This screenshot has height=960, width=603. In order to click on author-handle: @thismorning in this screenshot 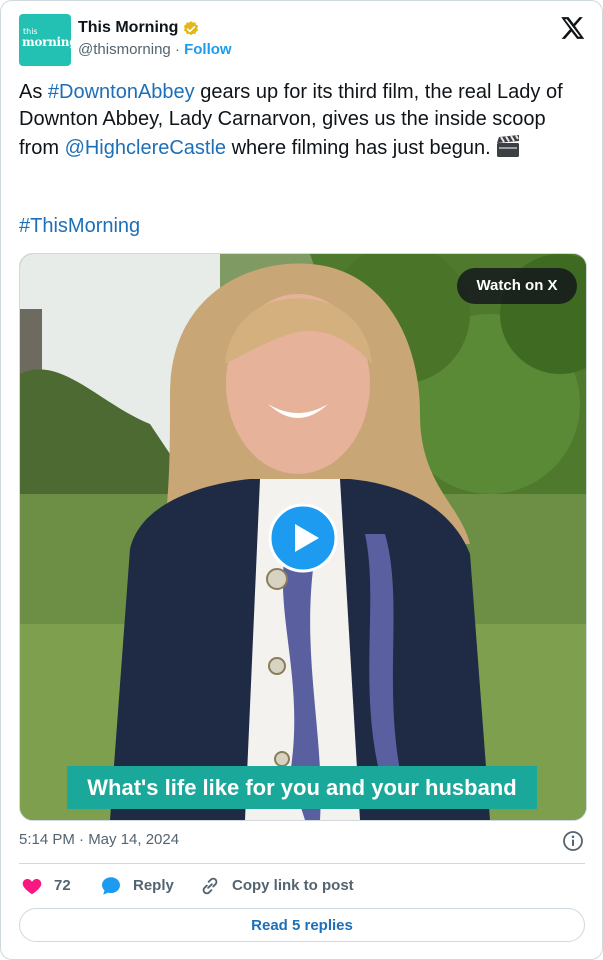, I will do `click(124, 49)`.